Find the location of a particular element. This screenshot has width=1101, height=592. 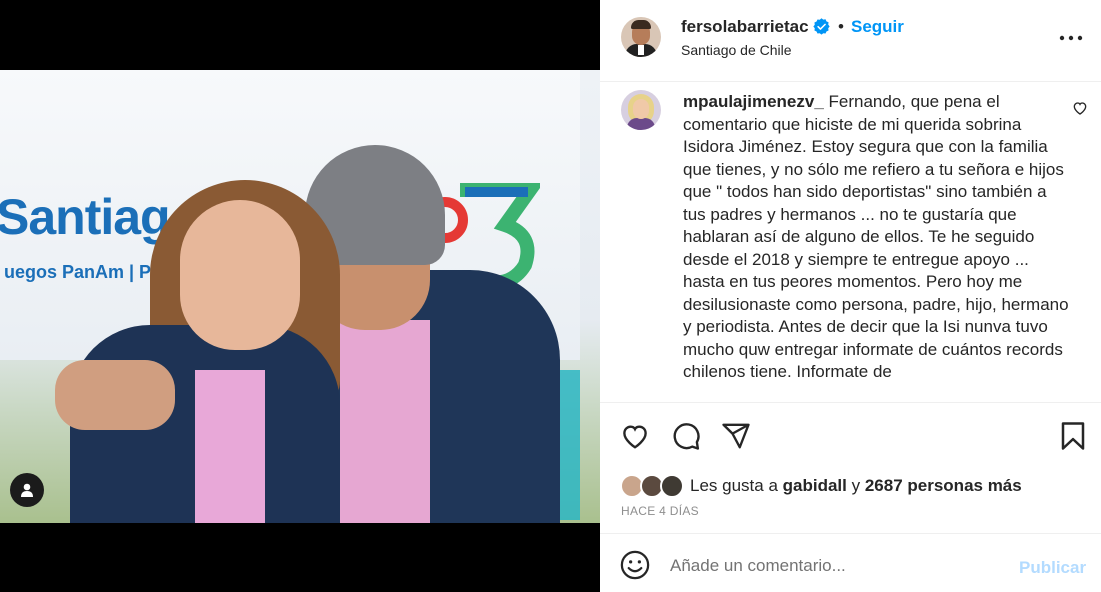

woman-shirt is located at coordinates (230, 446).